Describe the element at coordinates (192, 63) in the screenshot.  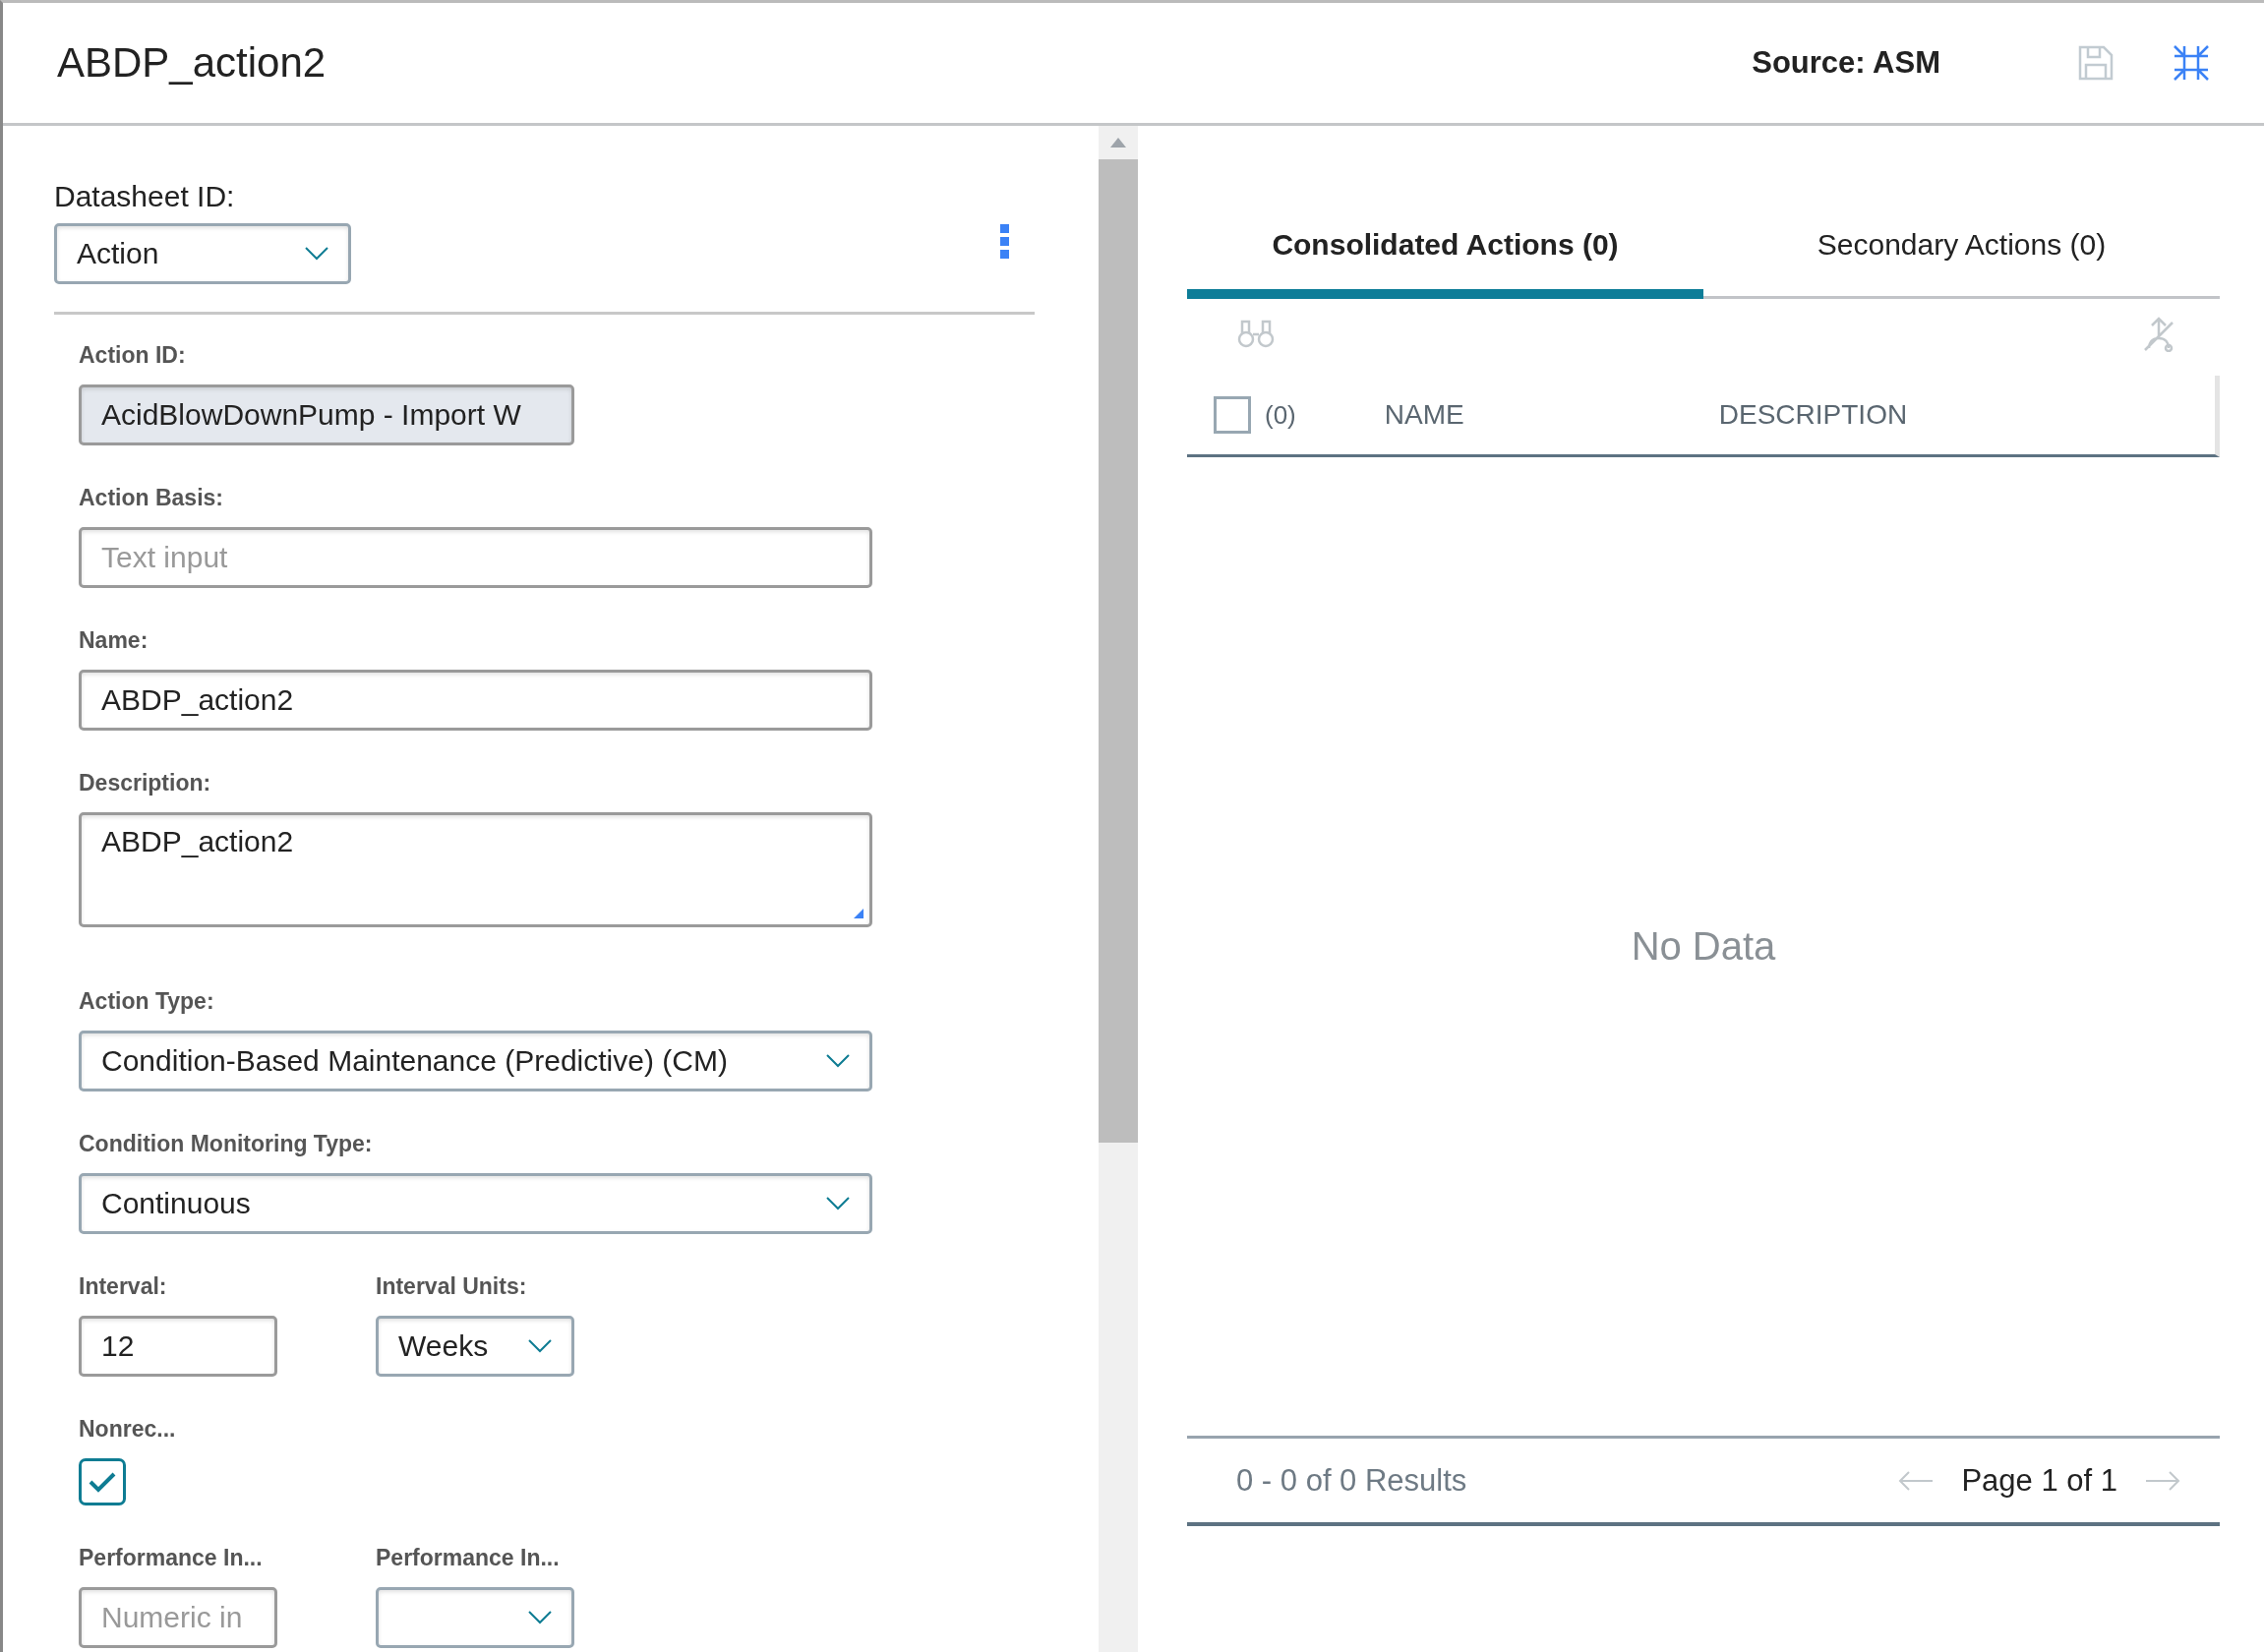
I see `record-title: ABDP_action2` at that location.